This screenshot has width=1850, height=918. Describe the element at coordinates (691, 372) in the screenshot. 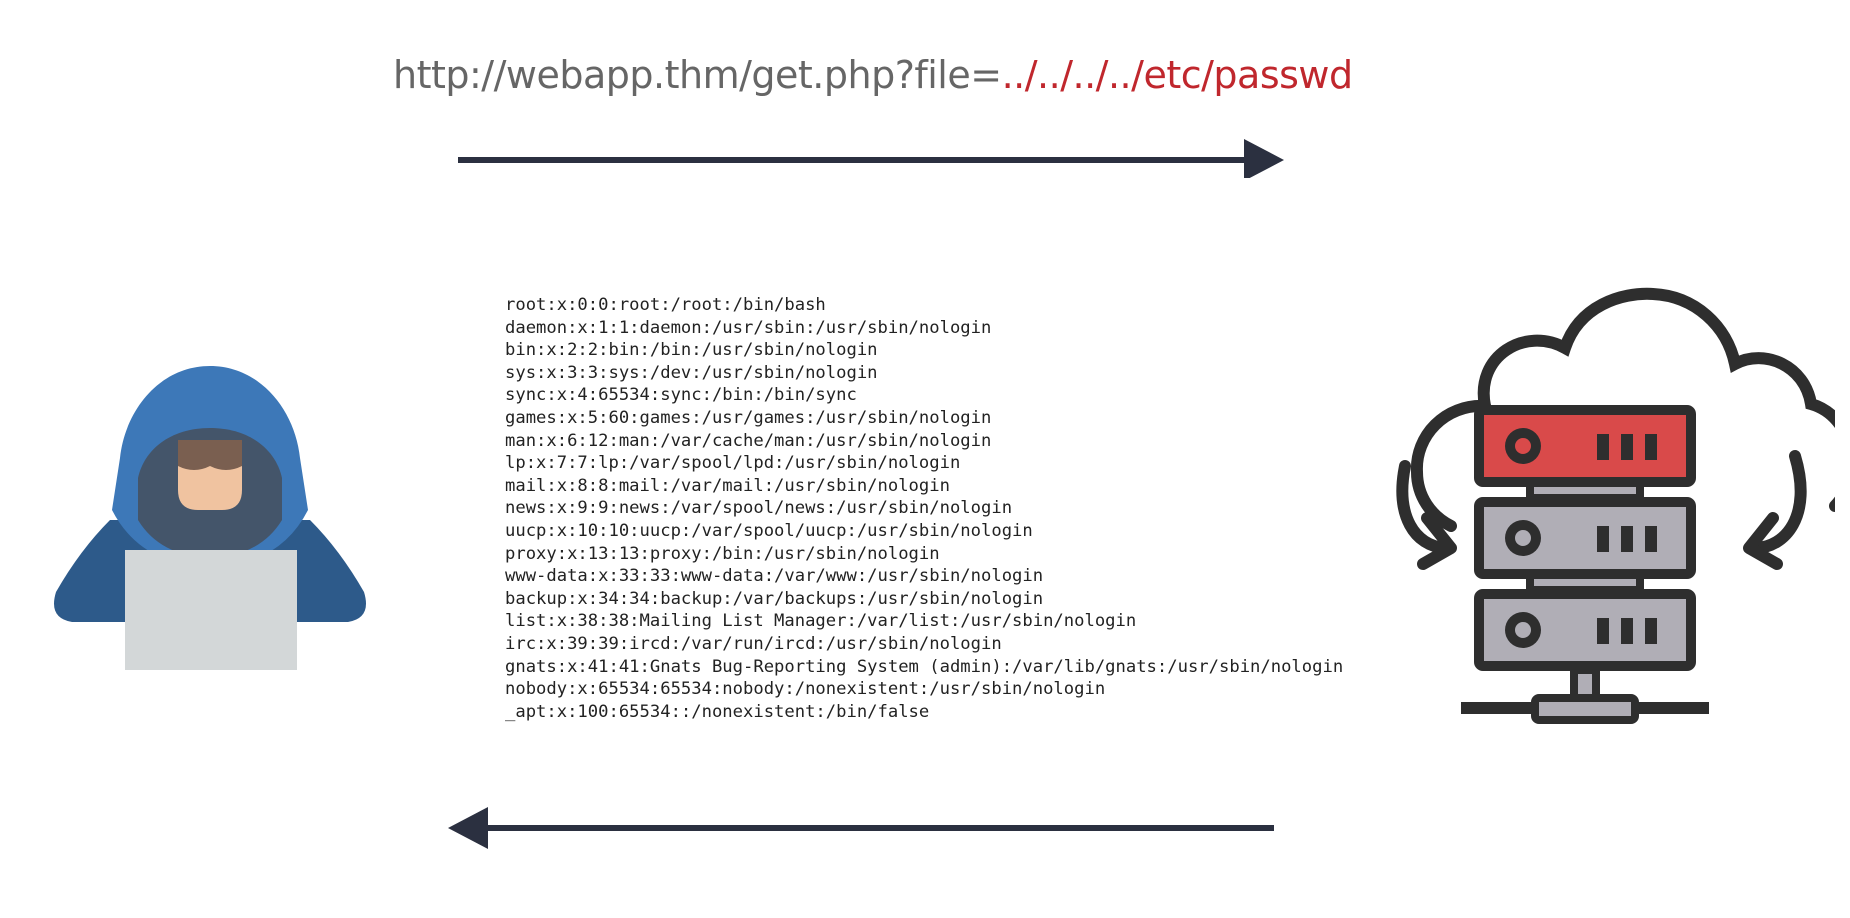

I see `passwd-line: sys:x:3:3:sys:/dev:/usr/sbin/nologin` at that location.